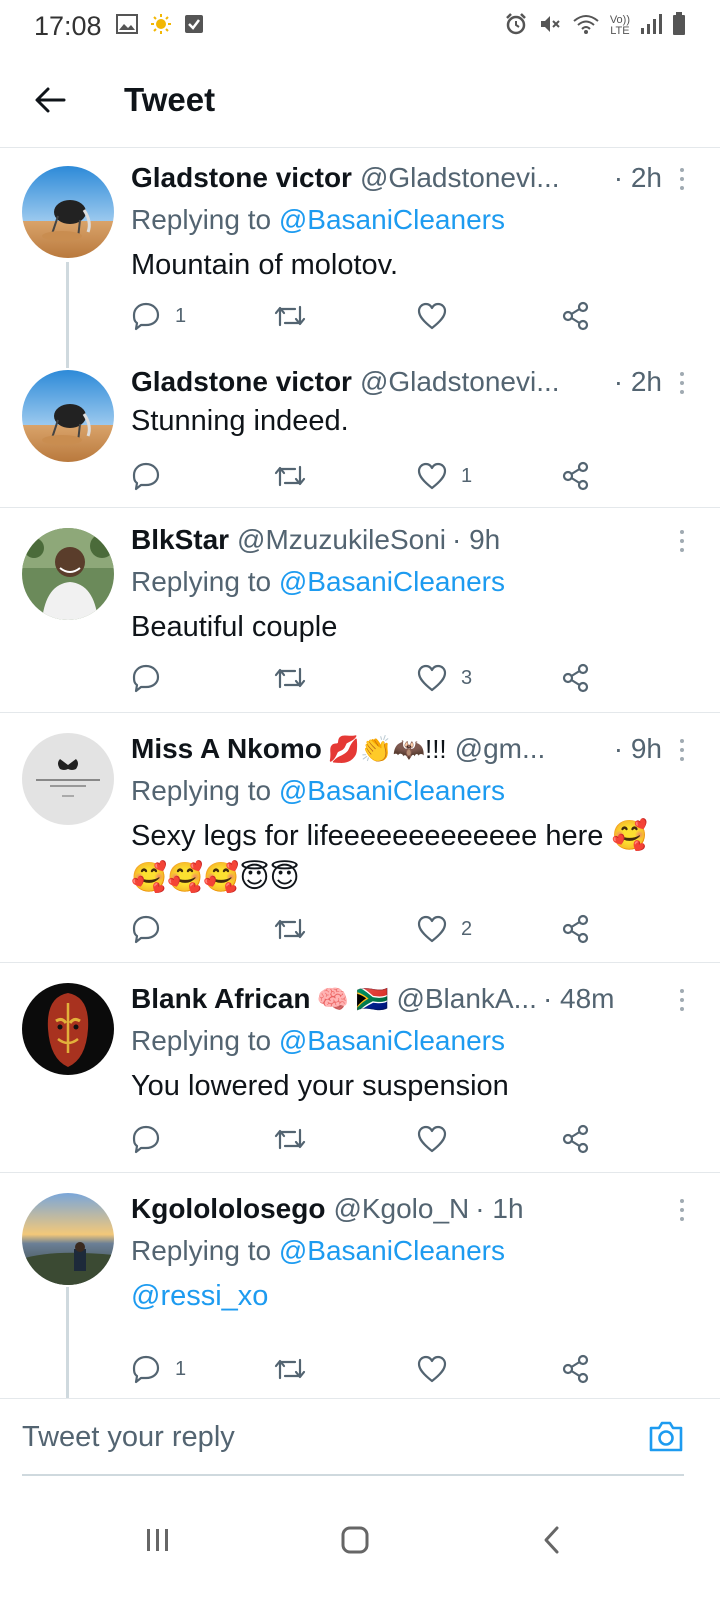  I want to click on battery-icon, so click(679, 26).